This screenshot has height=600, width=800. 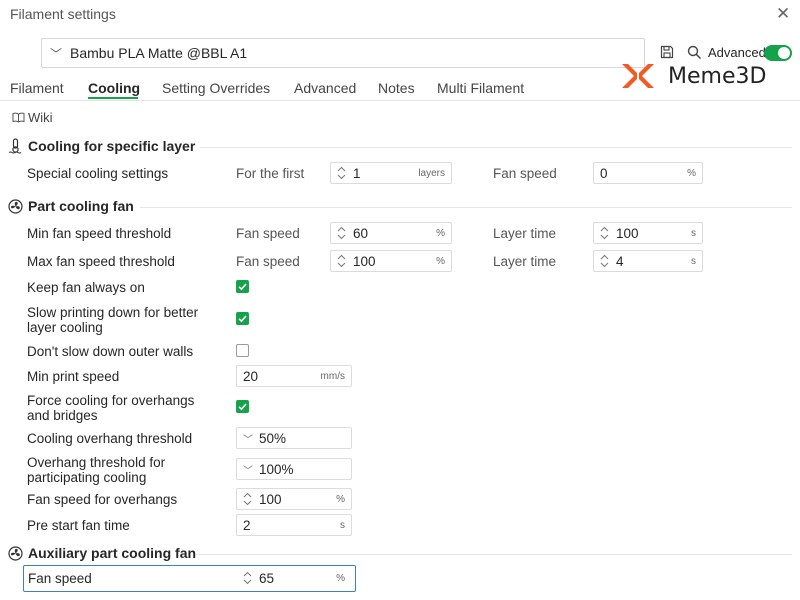 What do you see at coordinates (778, 53) in the screenshot?
I see `advanced-toggle` at bounding box center [778, 53].